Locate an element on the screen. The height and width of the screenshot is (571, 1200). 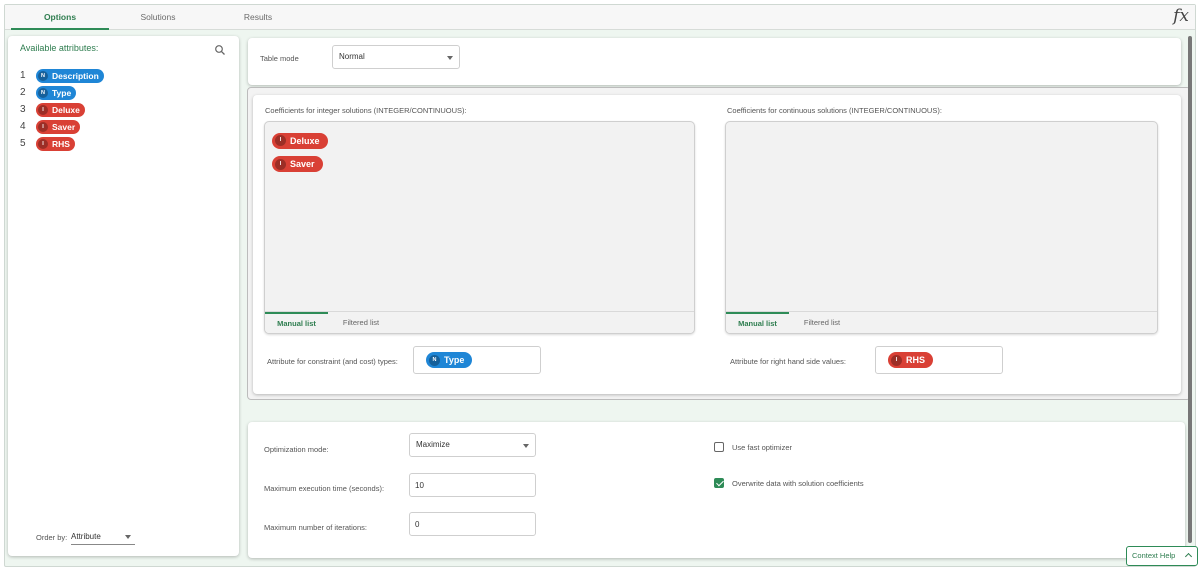
list-item: 4 I Saver is located at coordinates (62, 126).